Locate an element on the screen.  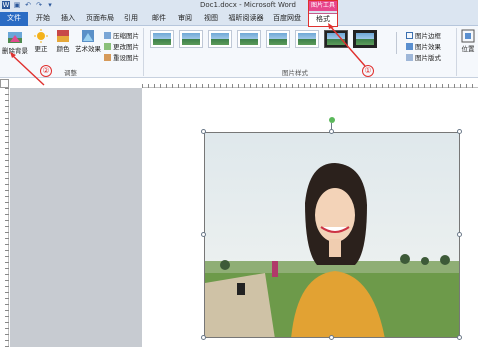
resize-handle-ne is located at coordinates (459, 131).